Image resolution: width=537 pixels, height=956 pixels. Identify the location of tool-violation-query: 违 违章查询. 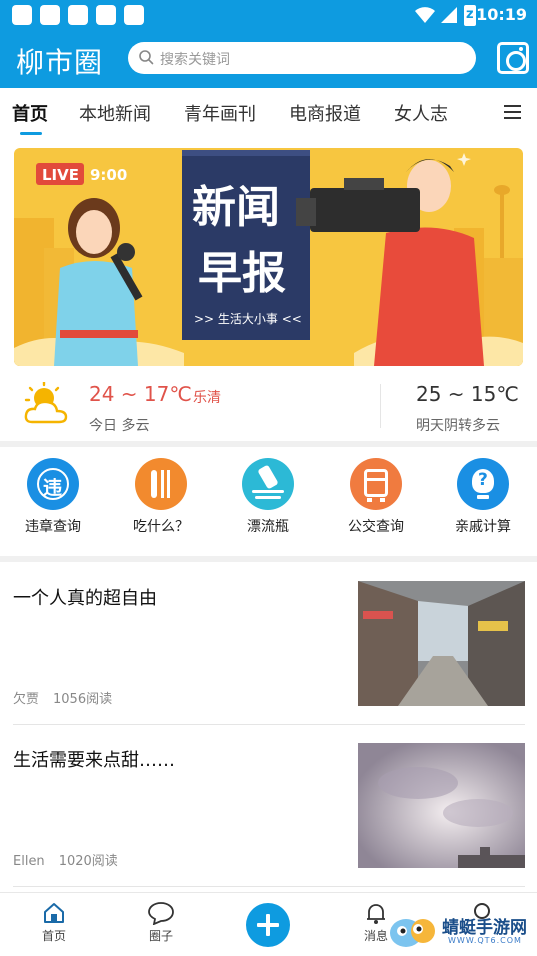
(53, 497).